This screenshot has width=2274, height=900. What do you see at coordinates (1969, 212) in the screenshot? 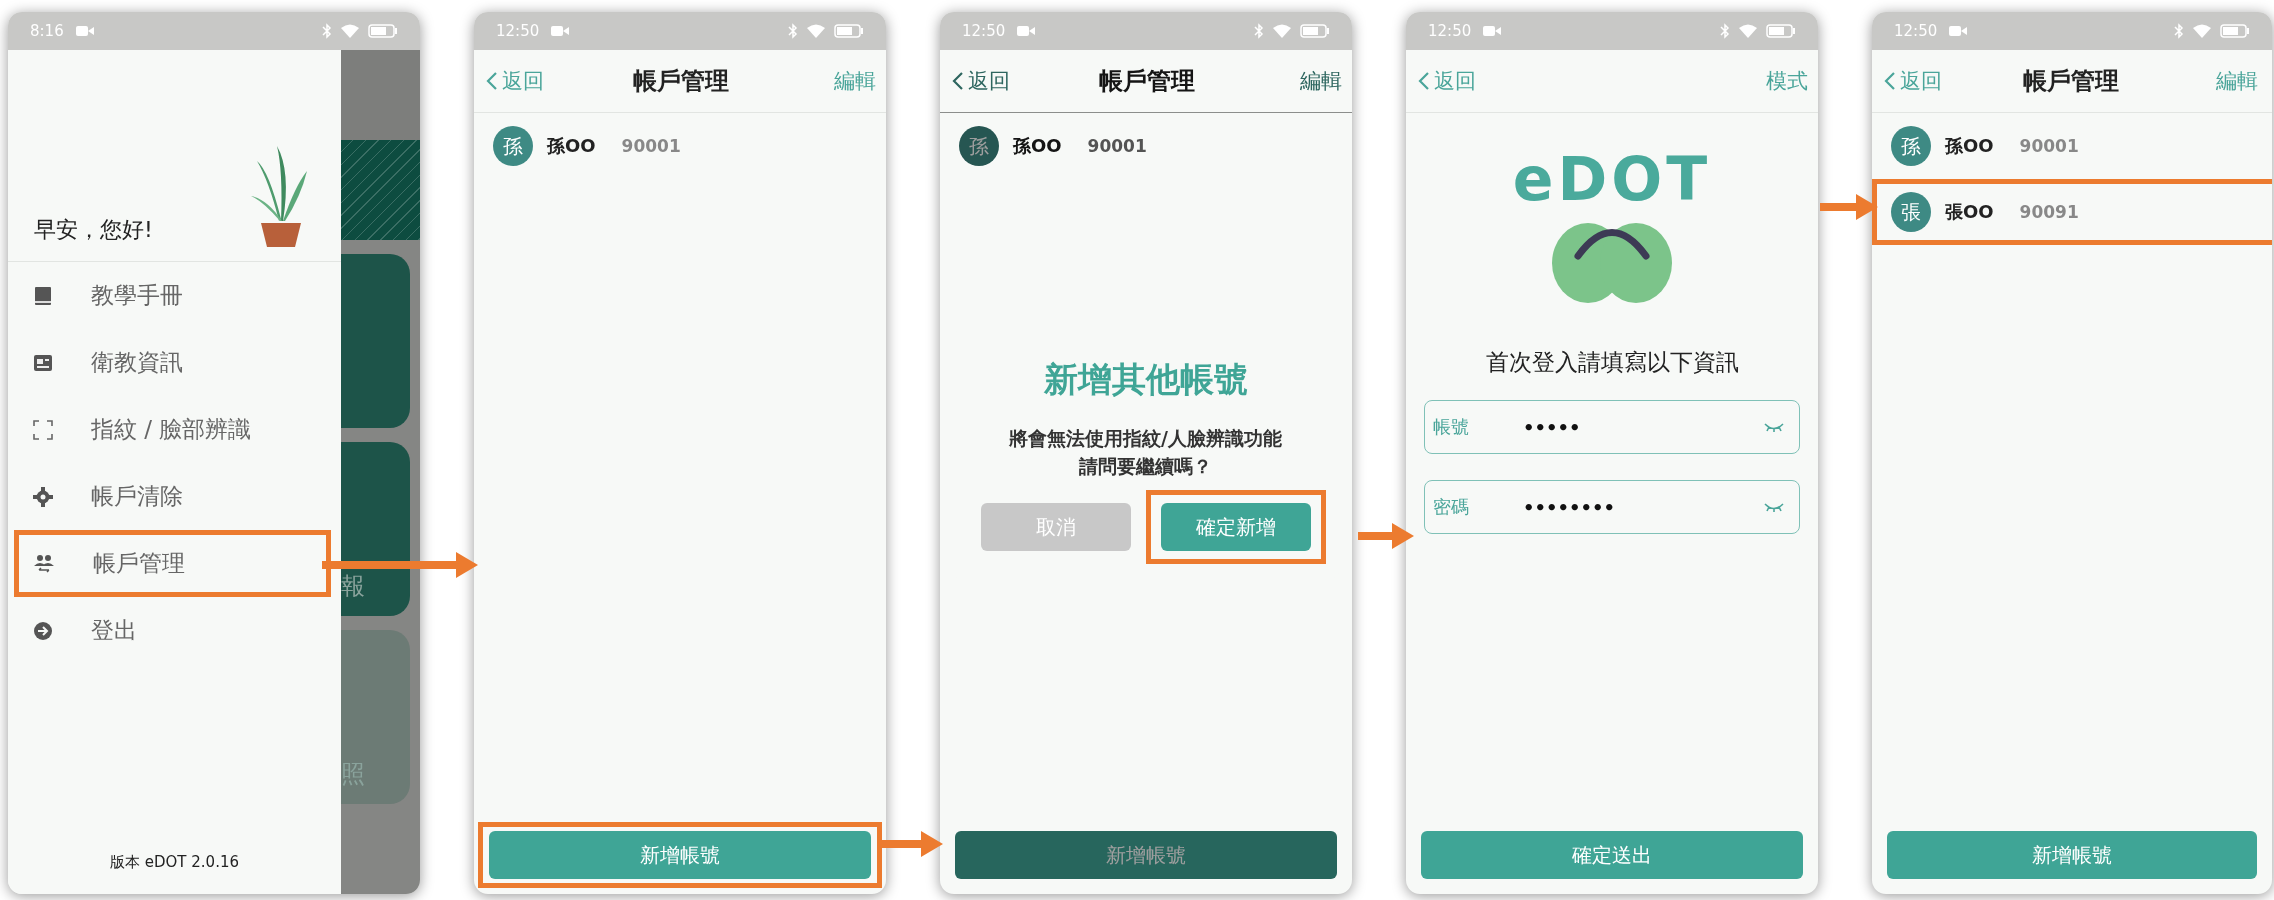
I see `account-name: 張OO` at bounding box center [1969, 212].